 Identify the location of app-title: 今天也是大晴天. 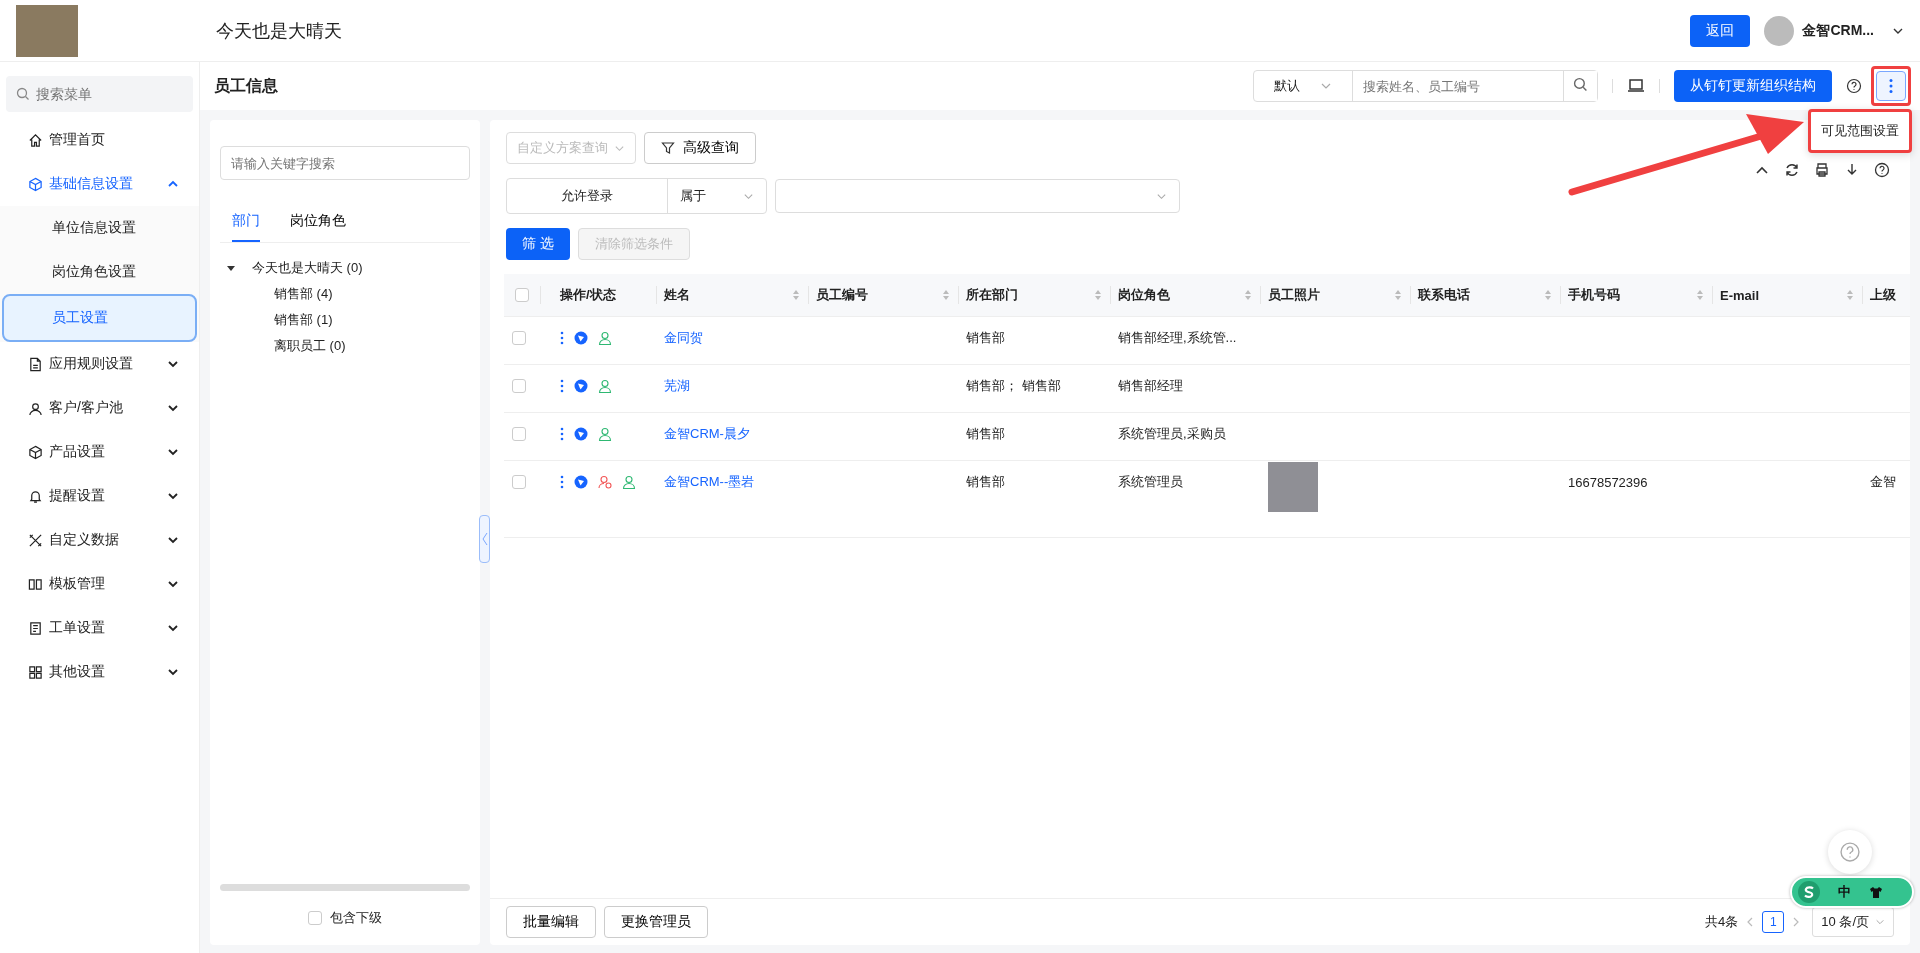
(279, 31).